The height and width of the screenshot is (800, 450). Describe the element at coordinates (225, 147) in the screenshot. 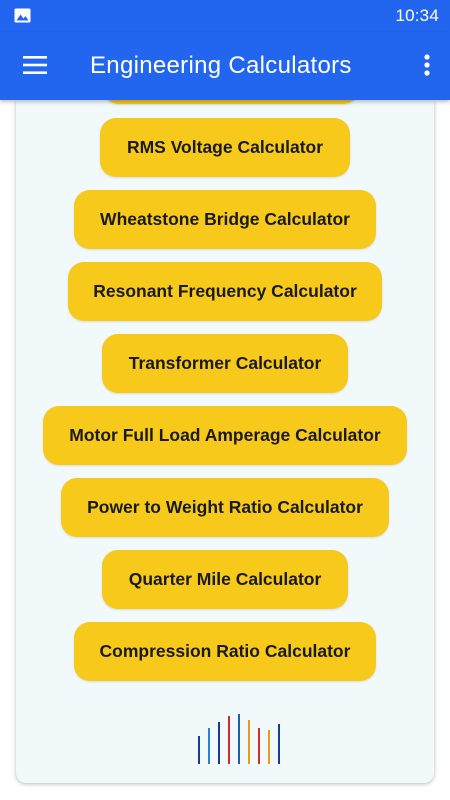

I see `rms-voltage-calculator-button: RMS Voltage Calculator` at that location.